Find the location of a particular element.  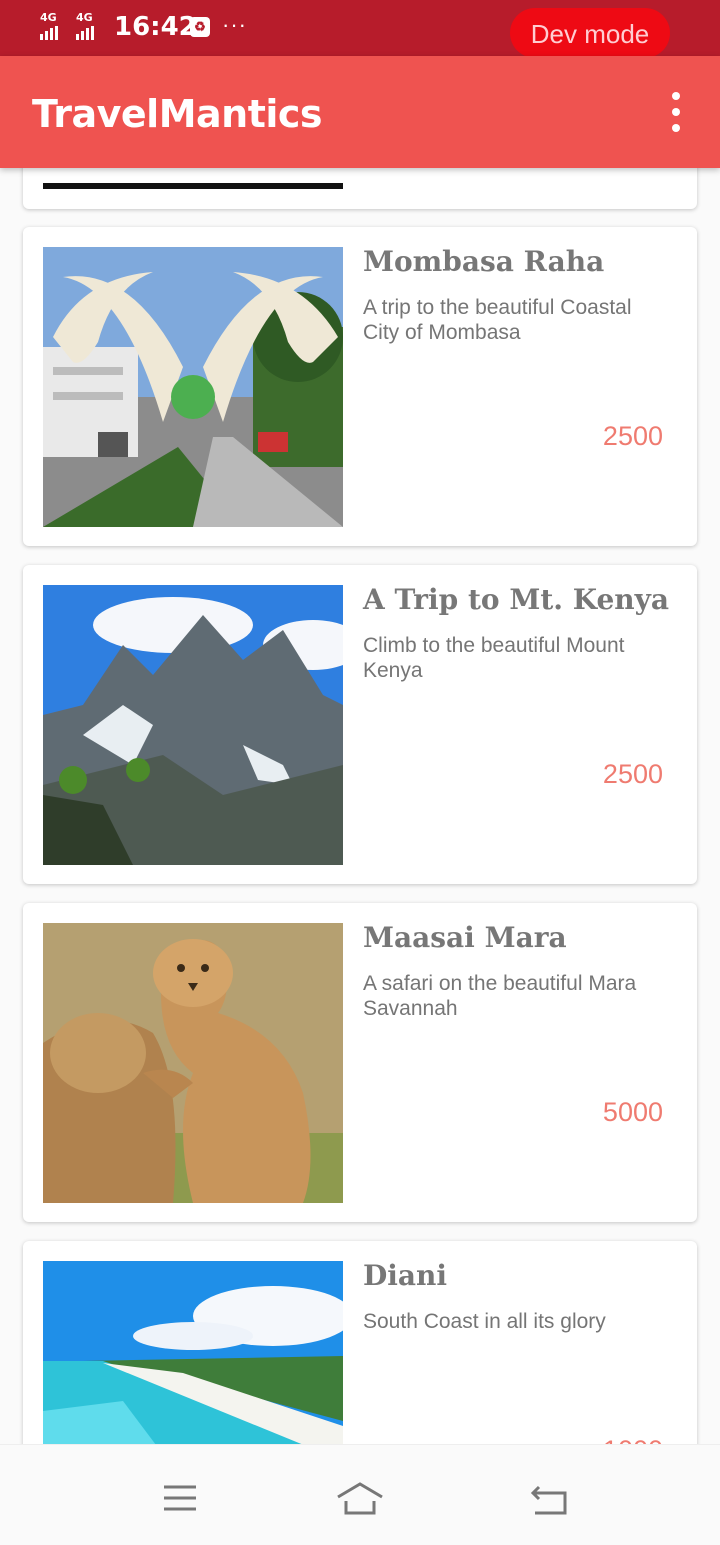

system-nav-bar is located at coordinates (360, 1494).